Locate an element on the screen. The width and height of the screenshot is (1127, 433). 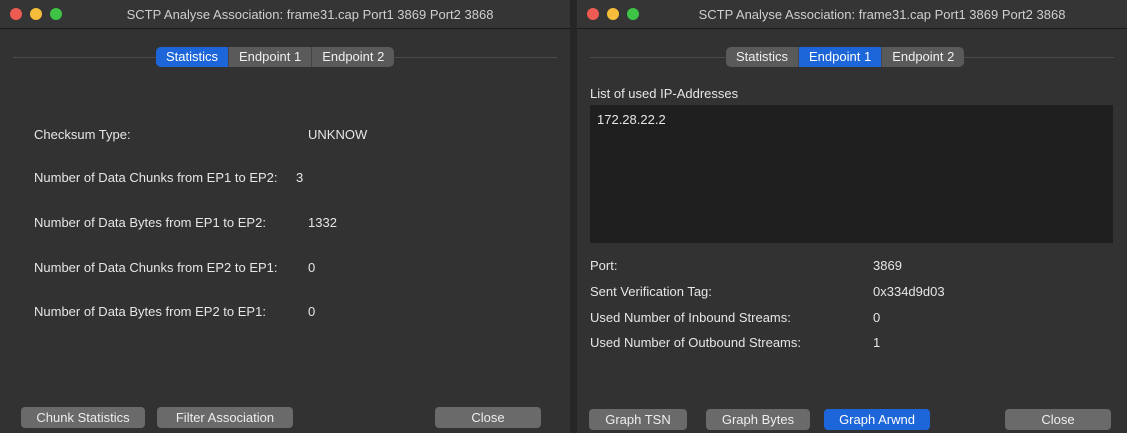
filter-association-button: Filter Association is located at coordinates (225, 417).